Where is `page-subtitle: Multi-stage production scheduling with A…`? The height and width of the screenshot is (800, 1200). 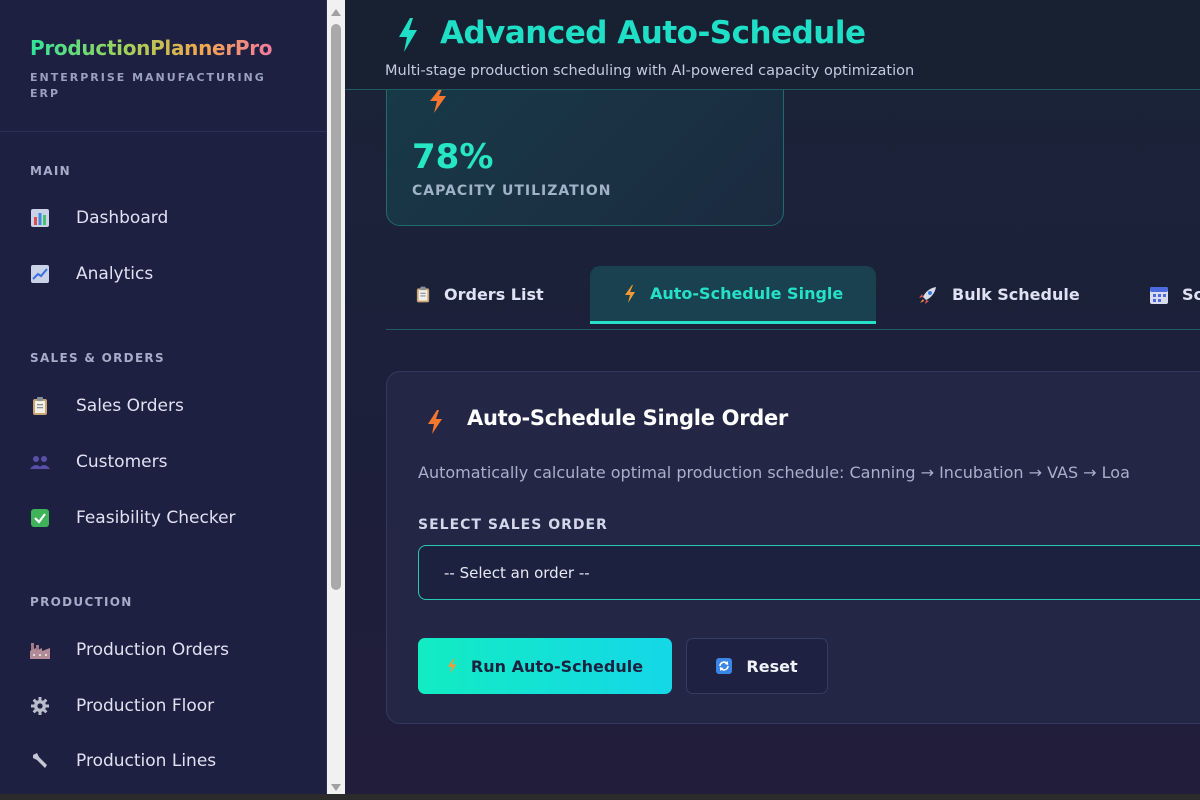
page-subtitle: Multi-stage production scheduling with A… is located at coordinates (650, 71).